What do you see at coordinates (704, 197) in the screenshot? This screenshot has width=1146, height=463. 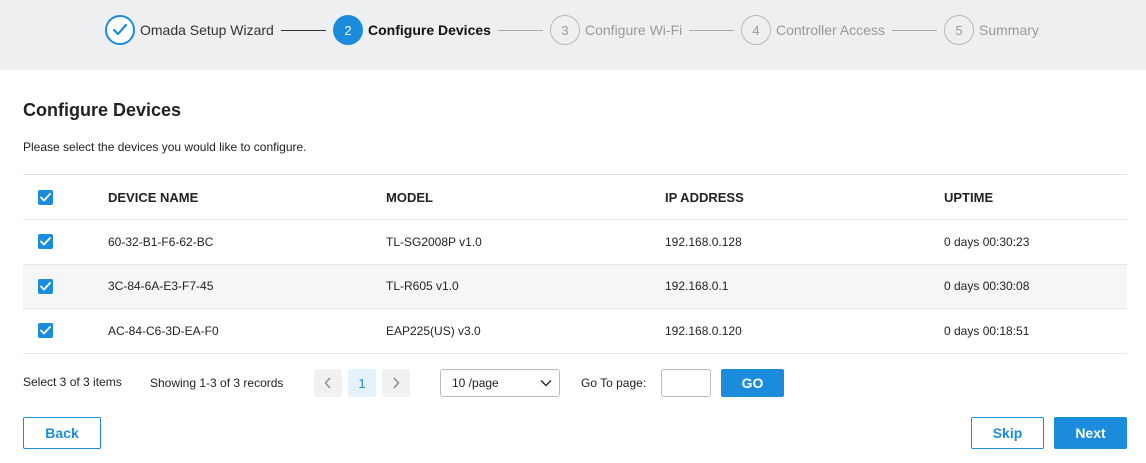 I see `column-header-ip-address: IP ADDRESS` at bounding box center [704, 197].